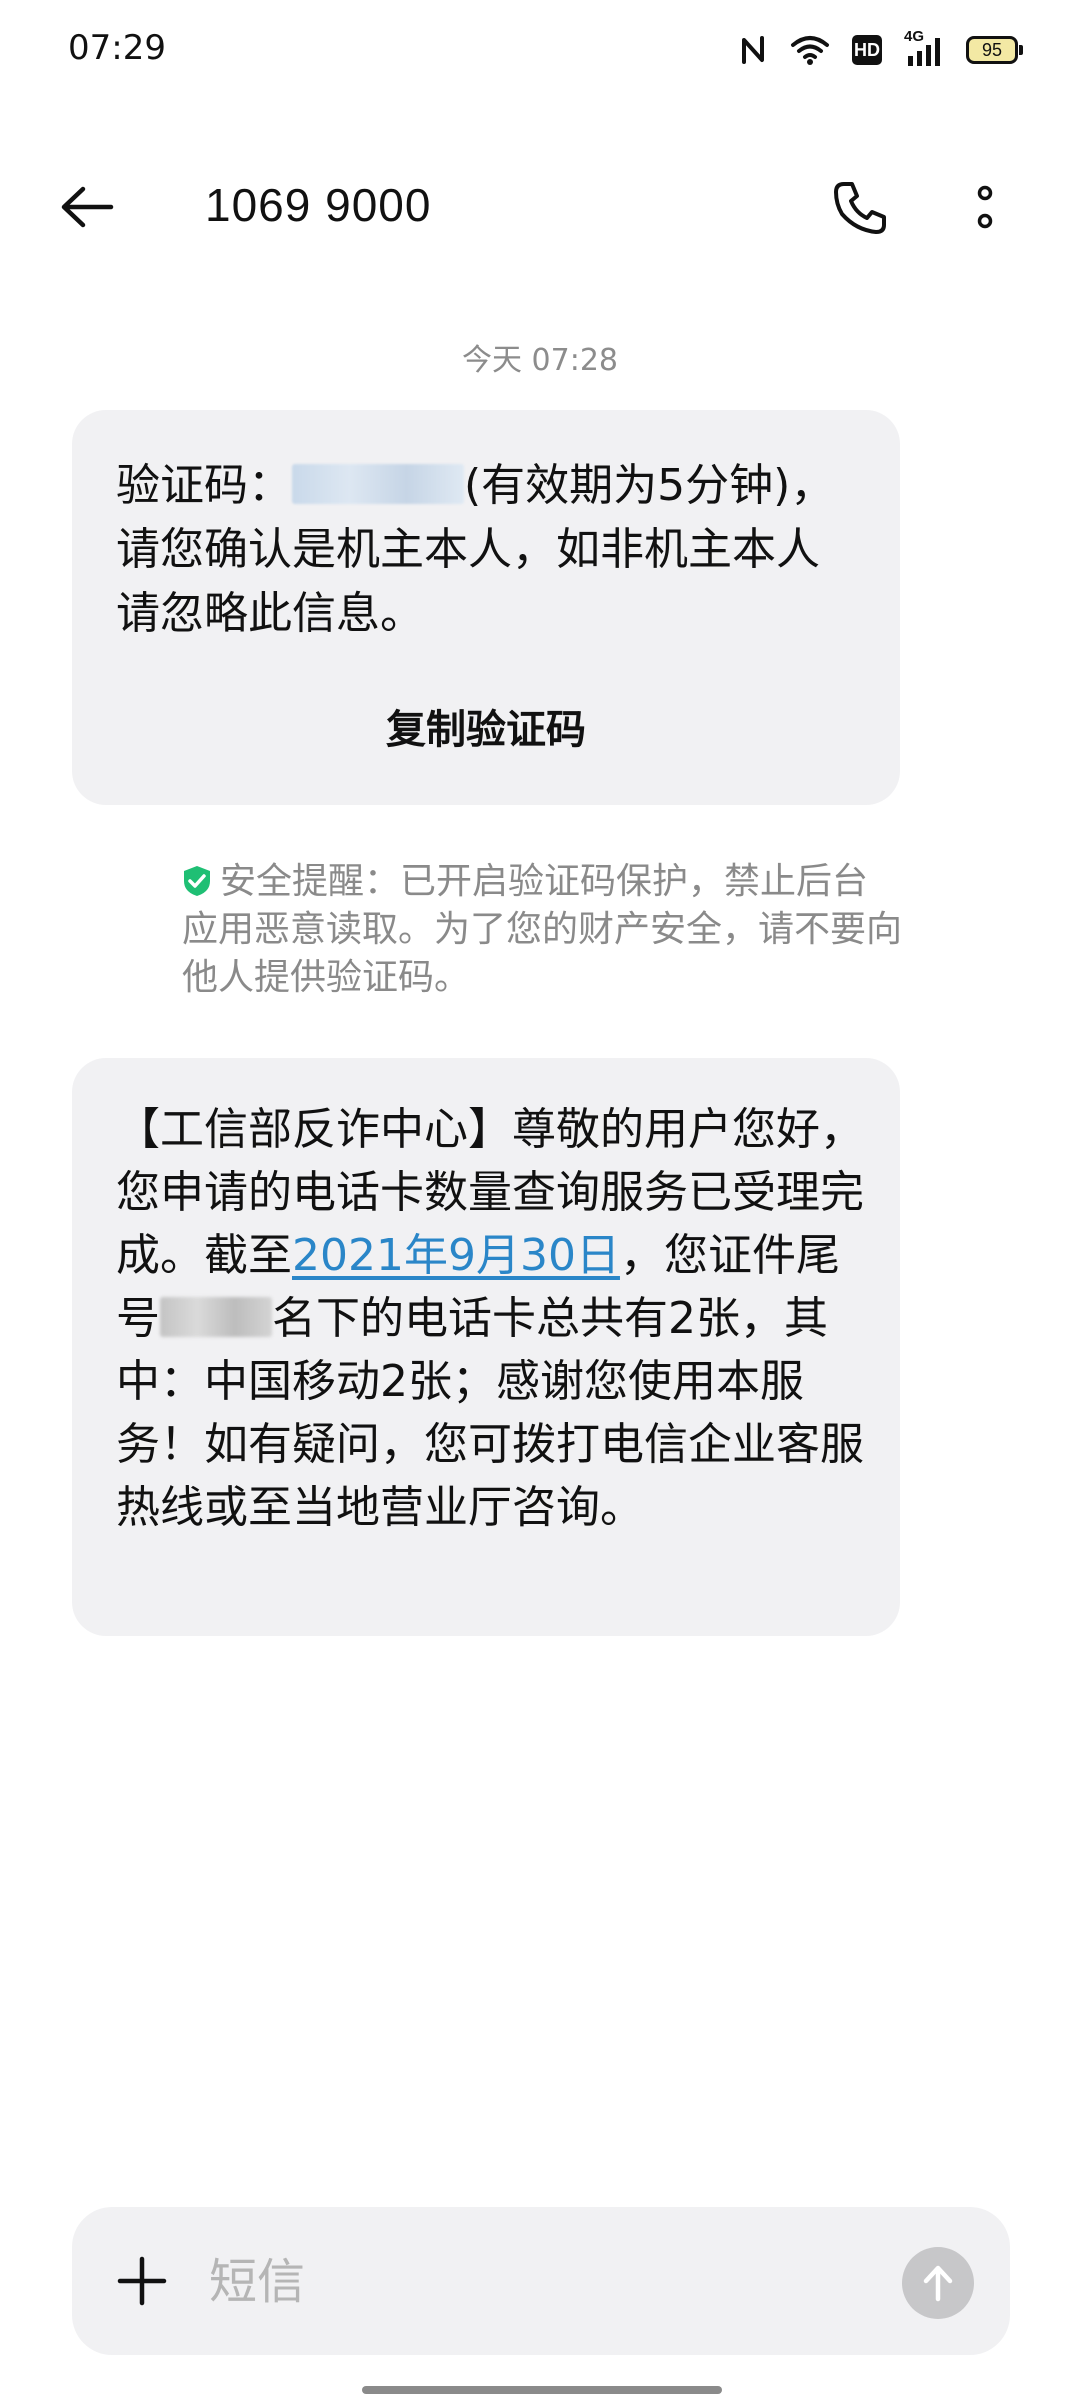 The height and width of the screenshot is (2400, 1080). I want to click on date-link: 2021年9月30日, so click(456, 1255).